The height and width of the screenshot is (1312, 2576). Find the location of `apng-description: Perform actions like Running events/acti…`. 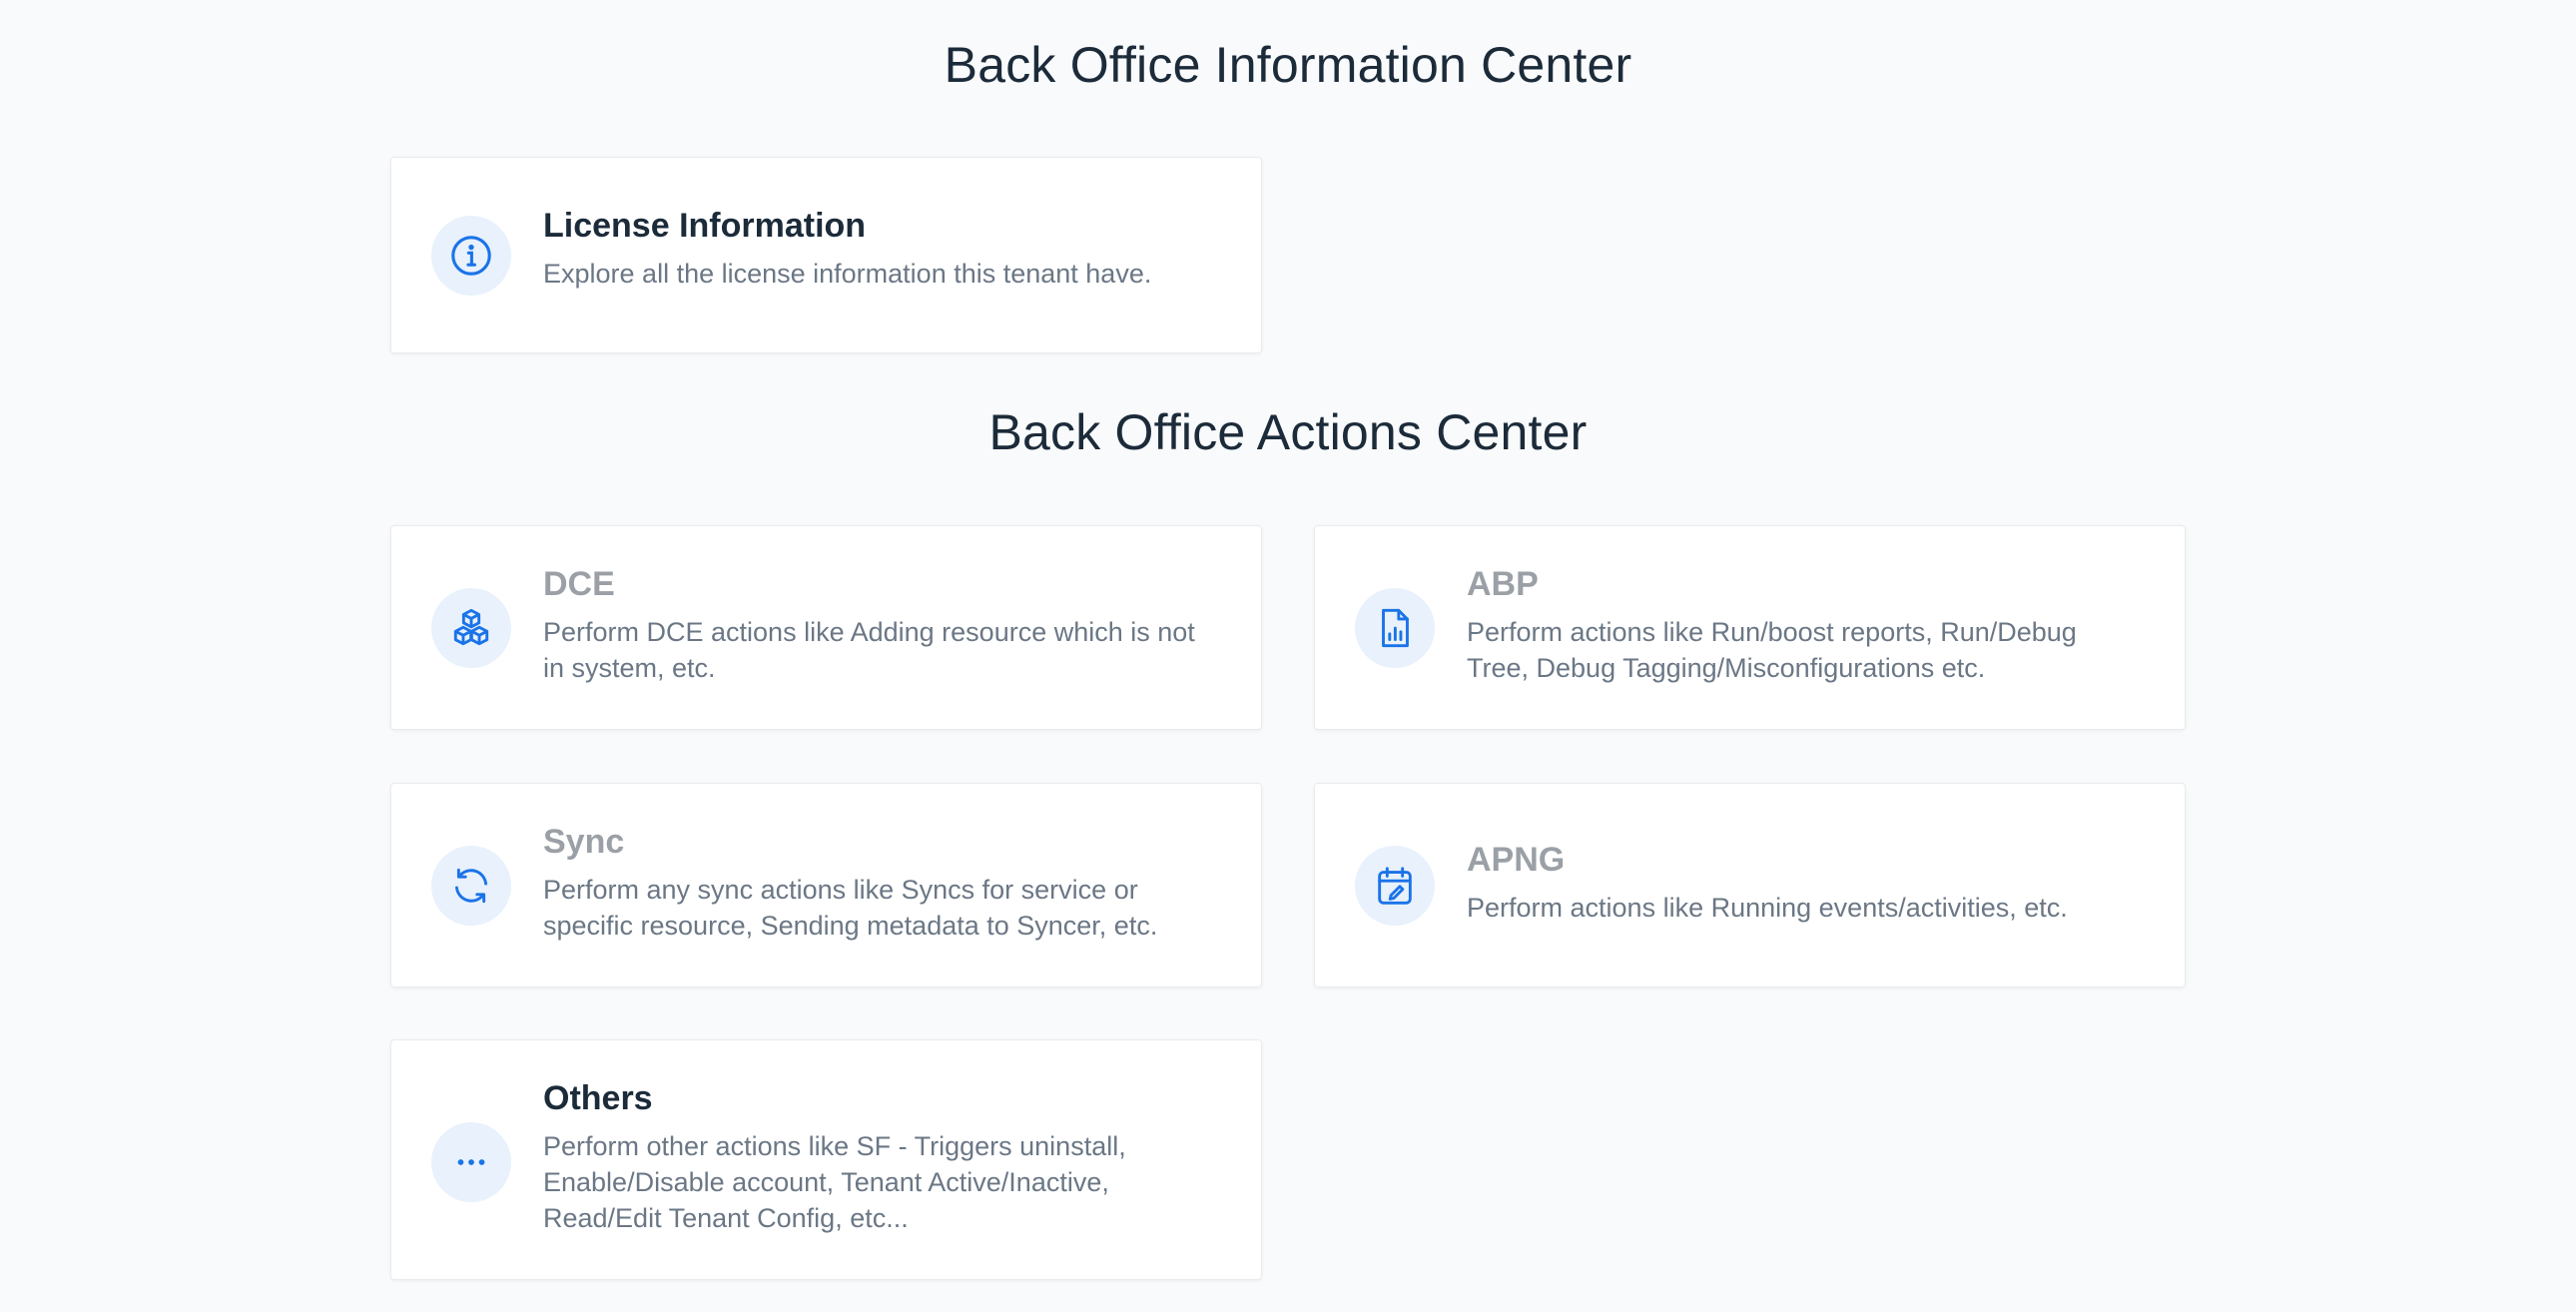

apng-description: Perform actions like Running events/acti… is located at coordinates (1767, 908).